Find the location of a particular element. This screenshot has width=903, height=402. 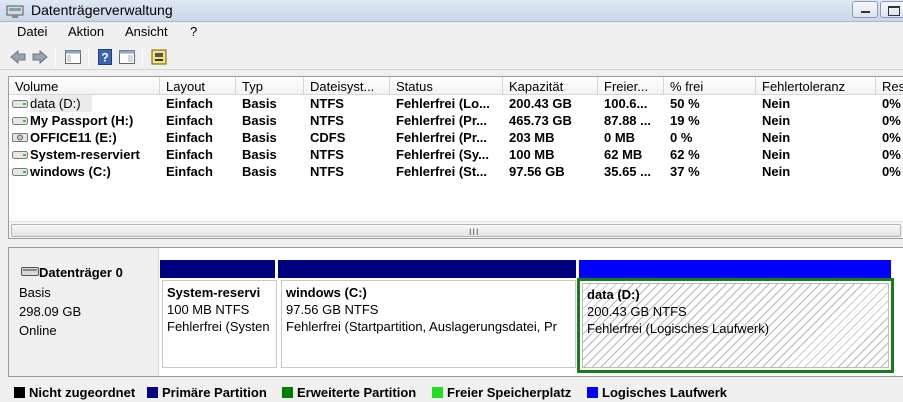

column-header-volume: Volume is located at coordinates (84, 86).